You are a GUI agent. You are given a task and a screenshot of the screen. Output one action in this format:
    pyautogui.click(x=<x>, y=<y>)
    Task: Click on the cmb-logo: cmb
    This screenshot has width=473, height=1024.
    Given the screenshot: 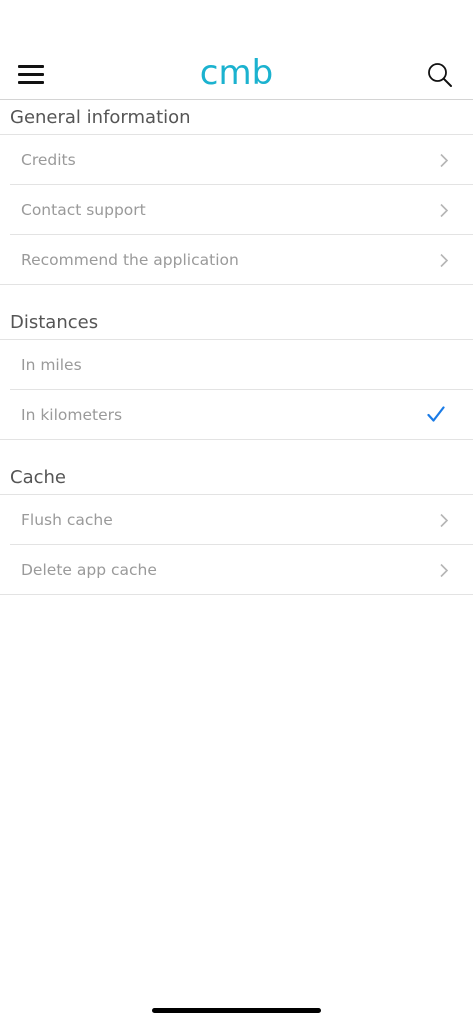 What is the action you would take?
    pyautogui.click(x=236, y=73)
    